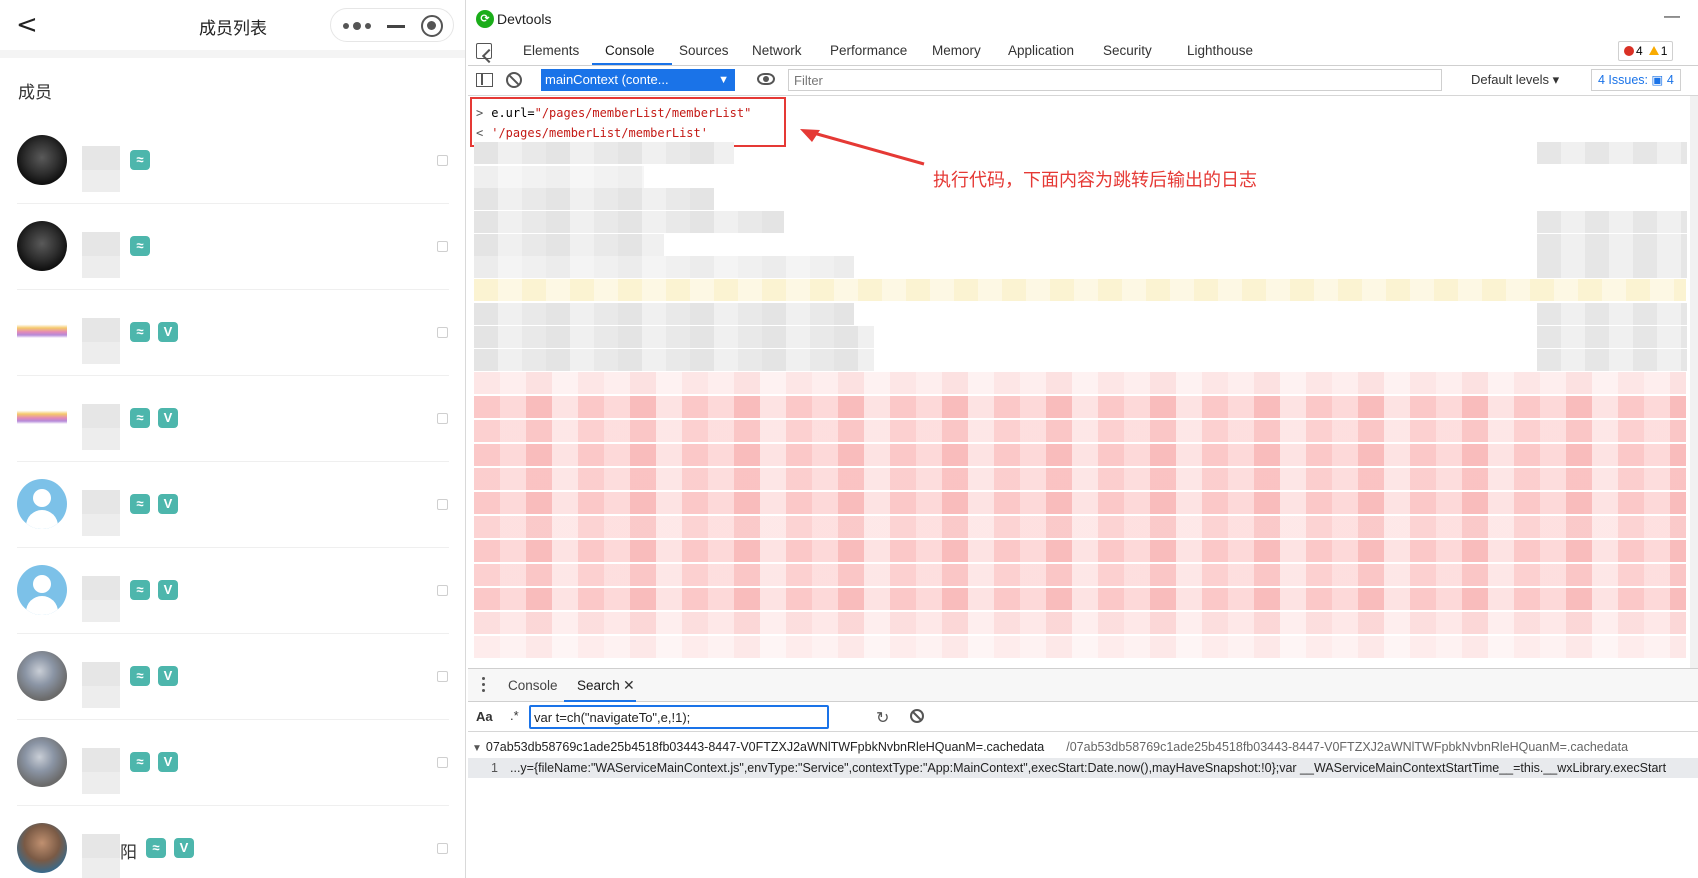 The height and width of the screenshot is (878, 1698). What do you see at coordinates (679, 717) in the screenshot?
I see `search-input` at bounding box center [679, 717].